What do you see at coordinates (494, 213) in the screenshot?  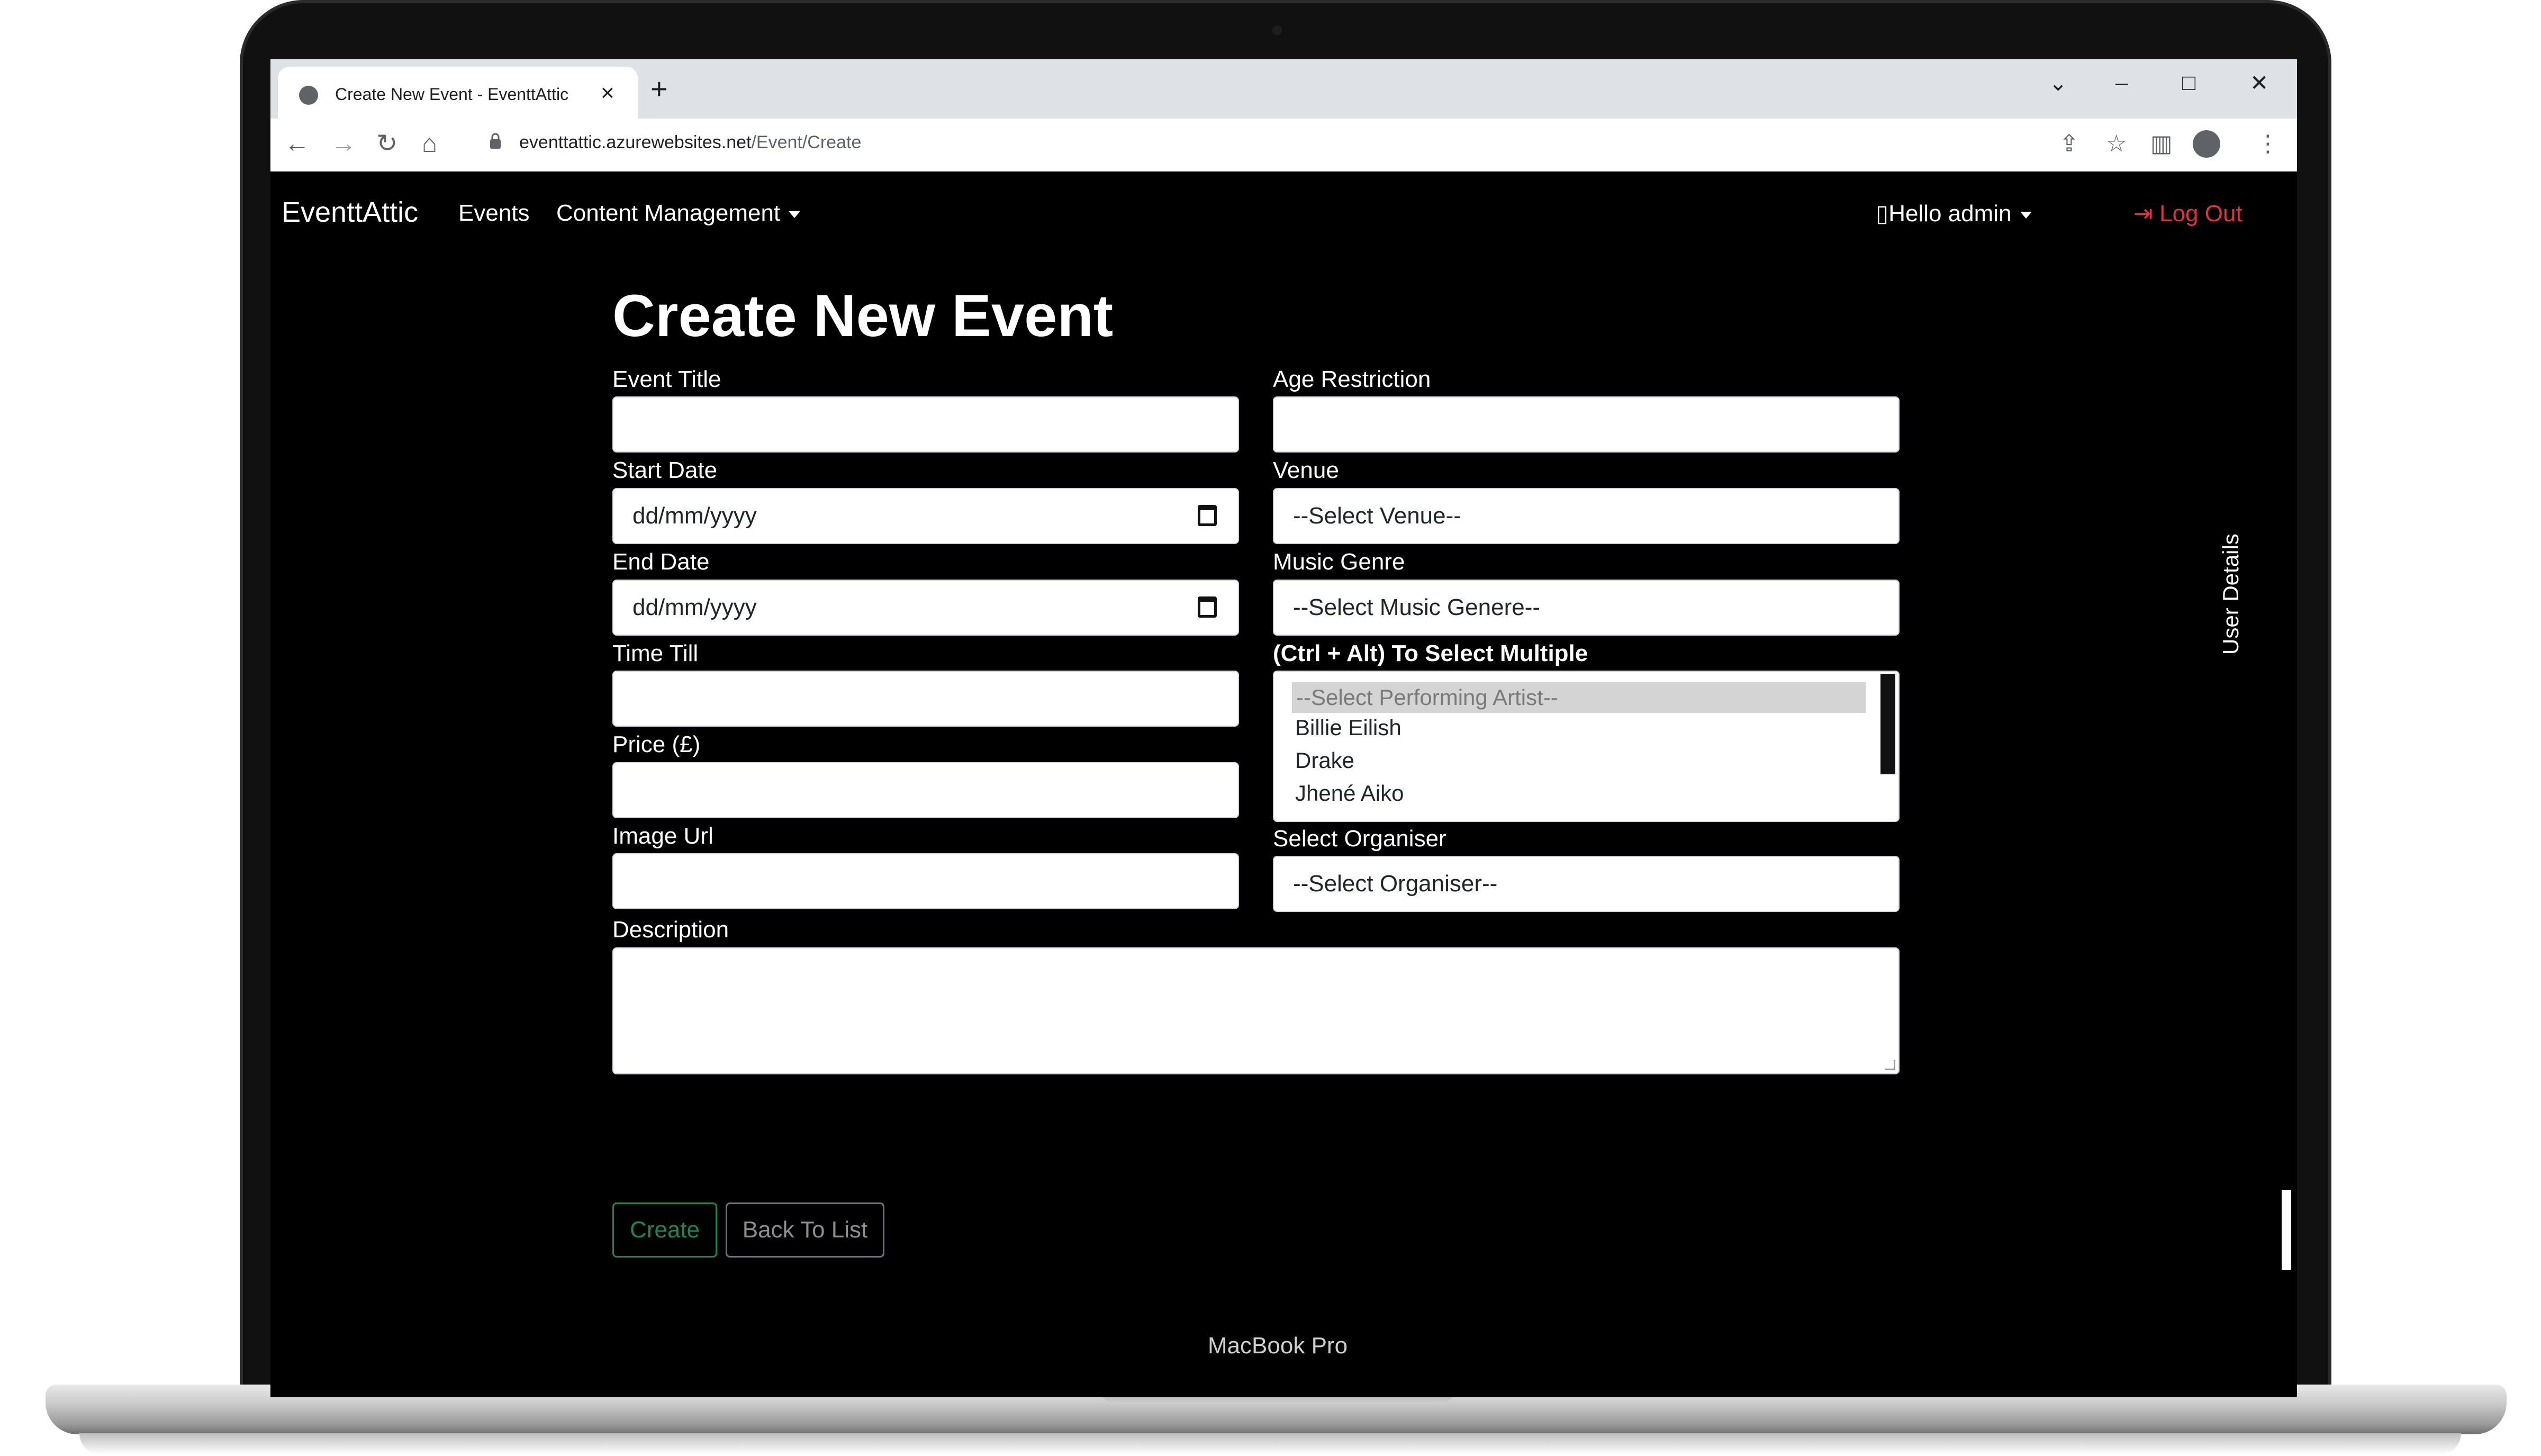 I see `nav-events: Events` at bounding box center [494, 213].